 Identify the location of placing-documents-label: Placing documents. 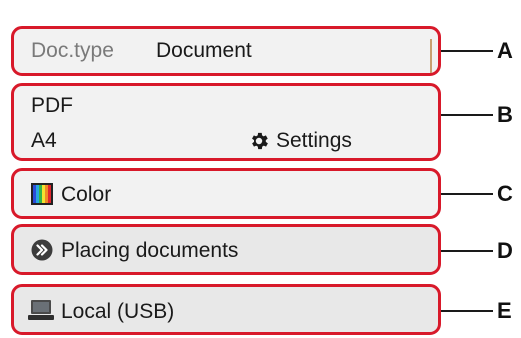
(150, 250).